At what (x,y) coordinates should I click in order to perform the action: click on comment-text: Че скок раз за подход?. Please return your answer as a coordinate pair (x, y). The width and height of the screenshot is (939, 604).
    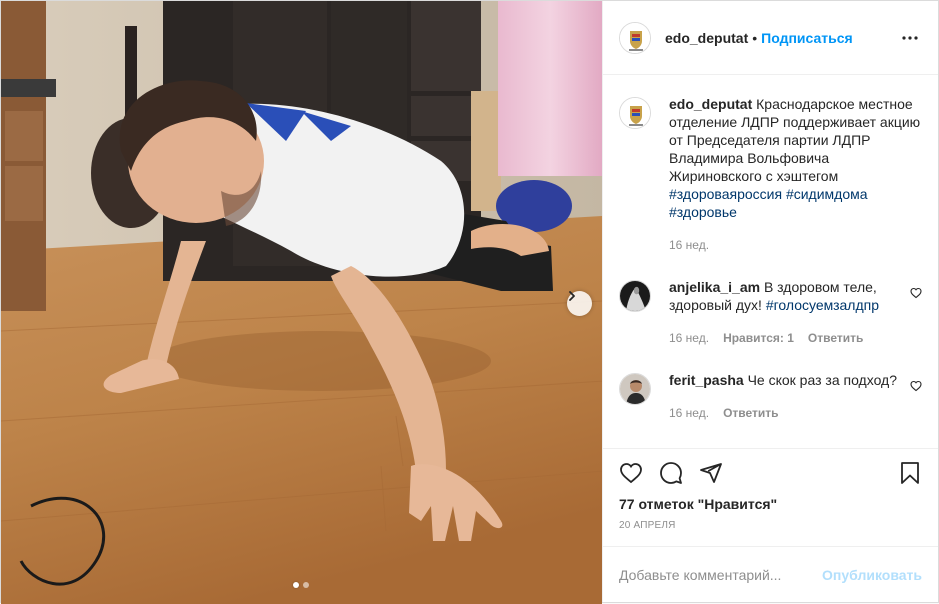
    Looking at the image, I should click on (822, 380).